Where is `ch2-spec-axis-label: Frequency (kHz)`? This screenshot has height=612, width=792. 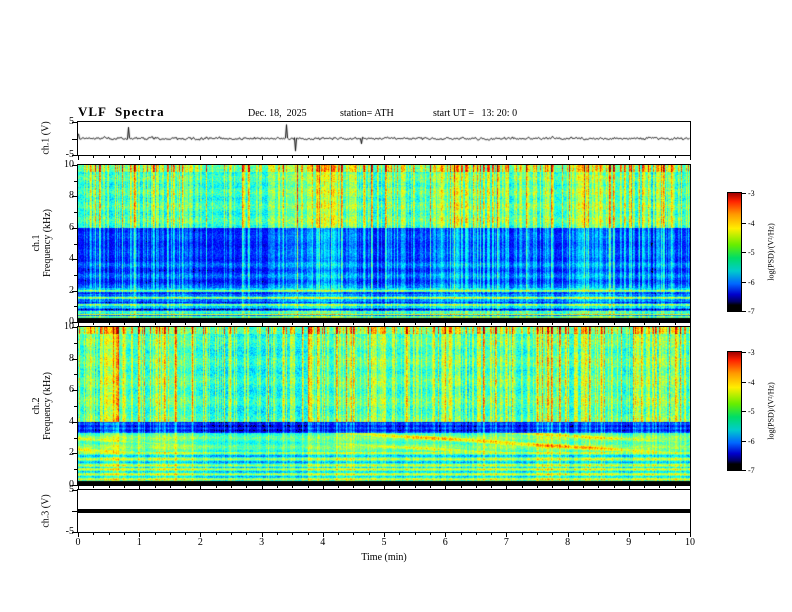
ch2-spec-axis-label: Frequency (kHz) is located at coordinates (47, 406).